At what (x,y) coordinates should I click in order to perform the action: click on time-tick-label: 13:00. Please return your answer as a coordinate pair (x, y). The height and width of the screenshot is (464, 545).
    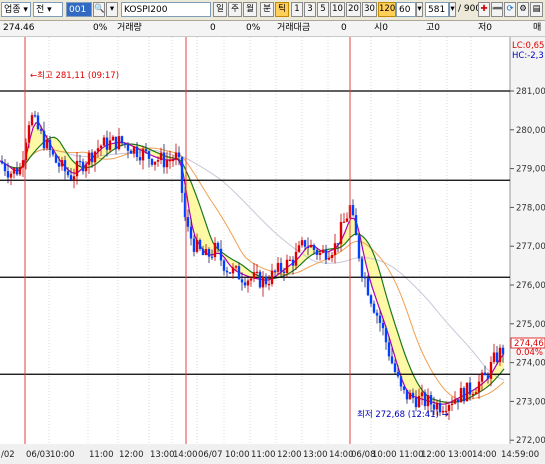
    Looking at the image, I should click on (315, 455).